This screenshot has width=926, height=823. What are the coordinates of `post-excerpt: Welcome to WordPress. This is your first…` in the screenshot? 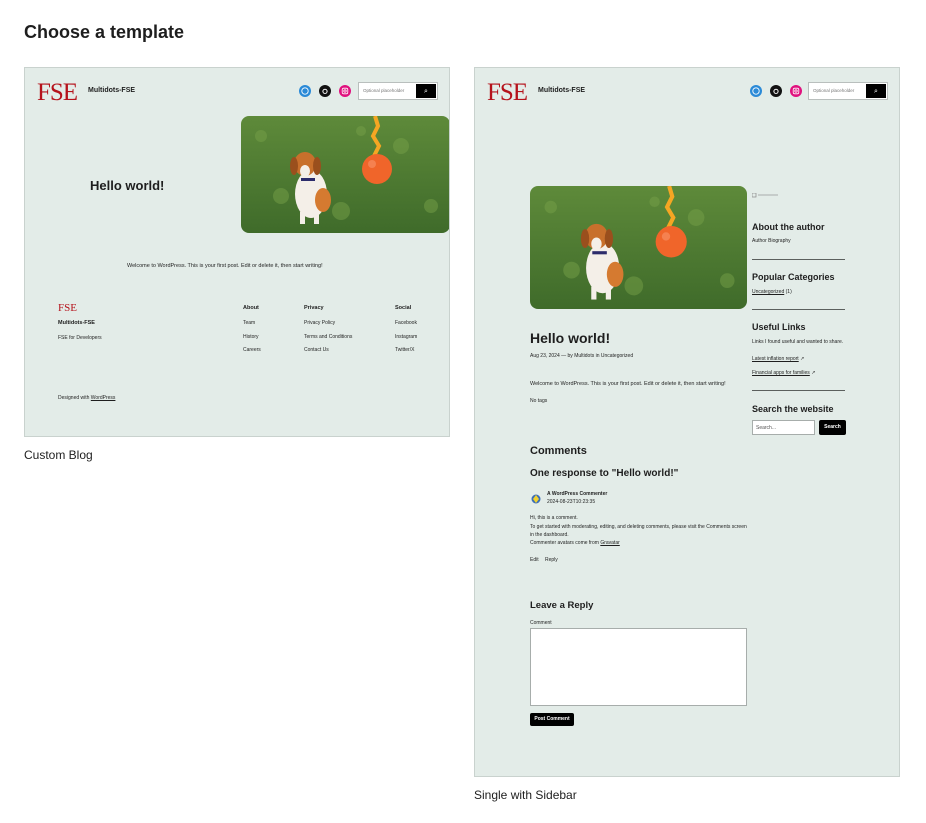 It's located at (225, 266).